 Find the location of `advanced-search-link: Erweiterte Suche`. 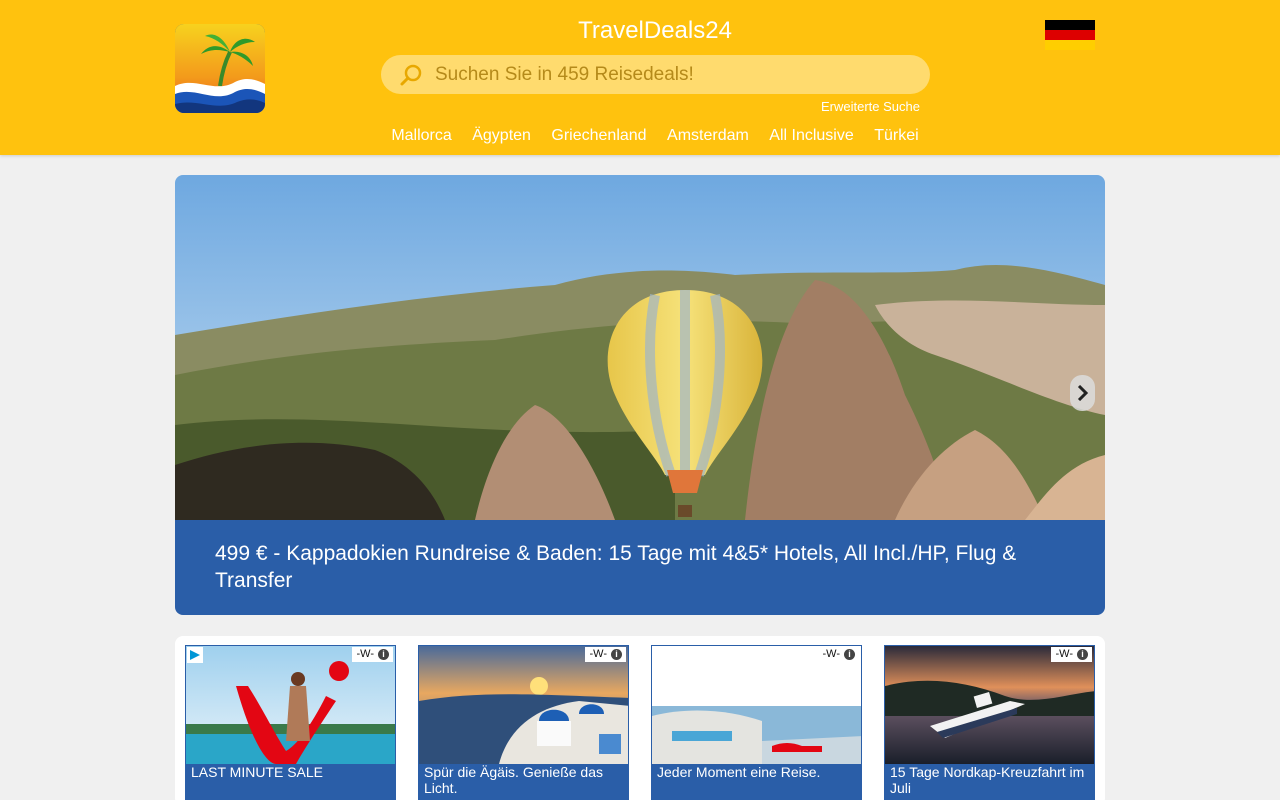

advanced-search-link: Erweiterte Suche is located at coordinates (870, 106).